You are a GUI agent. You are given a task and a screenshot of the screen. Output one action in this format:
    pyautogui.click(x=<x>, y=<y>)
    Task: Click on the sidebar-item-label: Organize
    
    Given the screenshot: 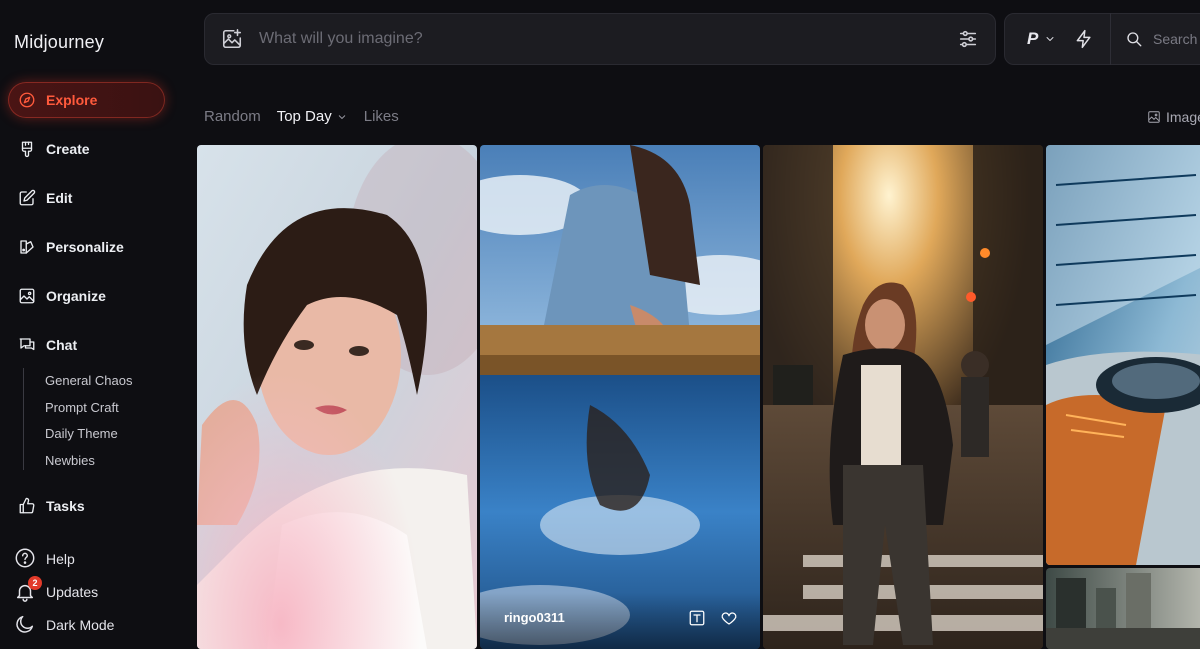 What is the action you would take?
    pyautogui.click(x=76, y=296)
    